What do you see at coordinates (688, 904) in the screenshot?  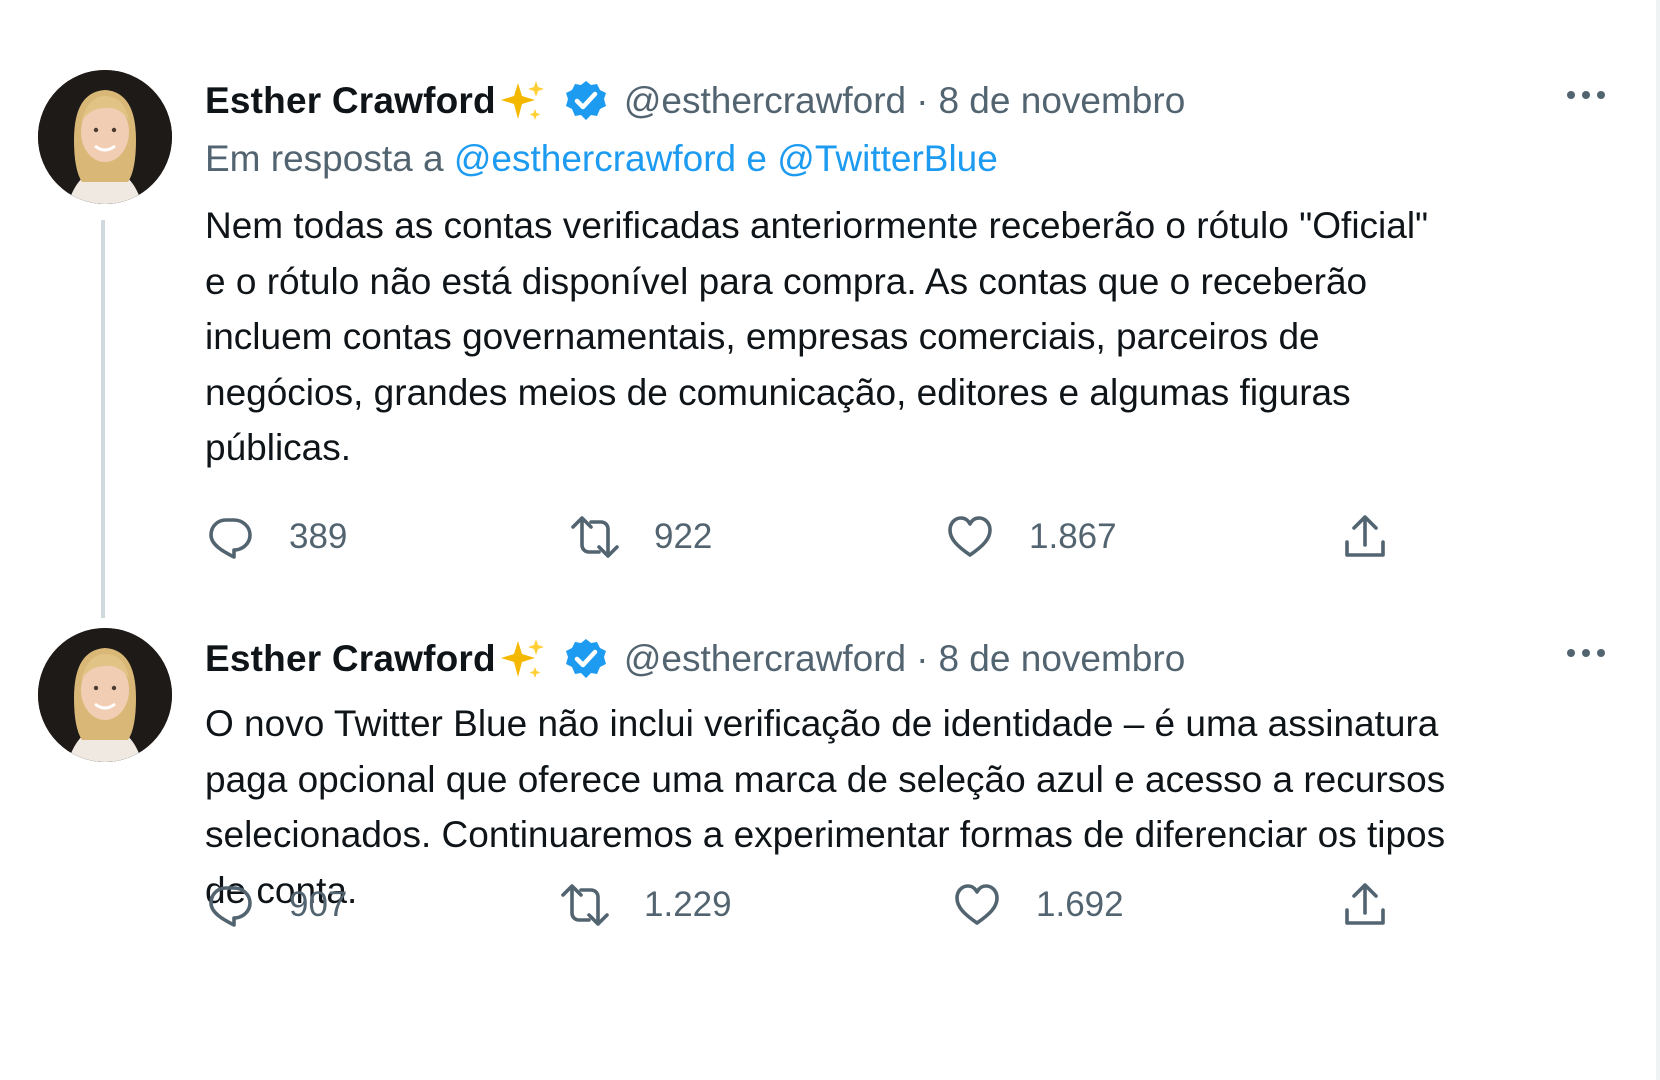 I see `retweet-count: 1.229` at bounding box center [688, 904].